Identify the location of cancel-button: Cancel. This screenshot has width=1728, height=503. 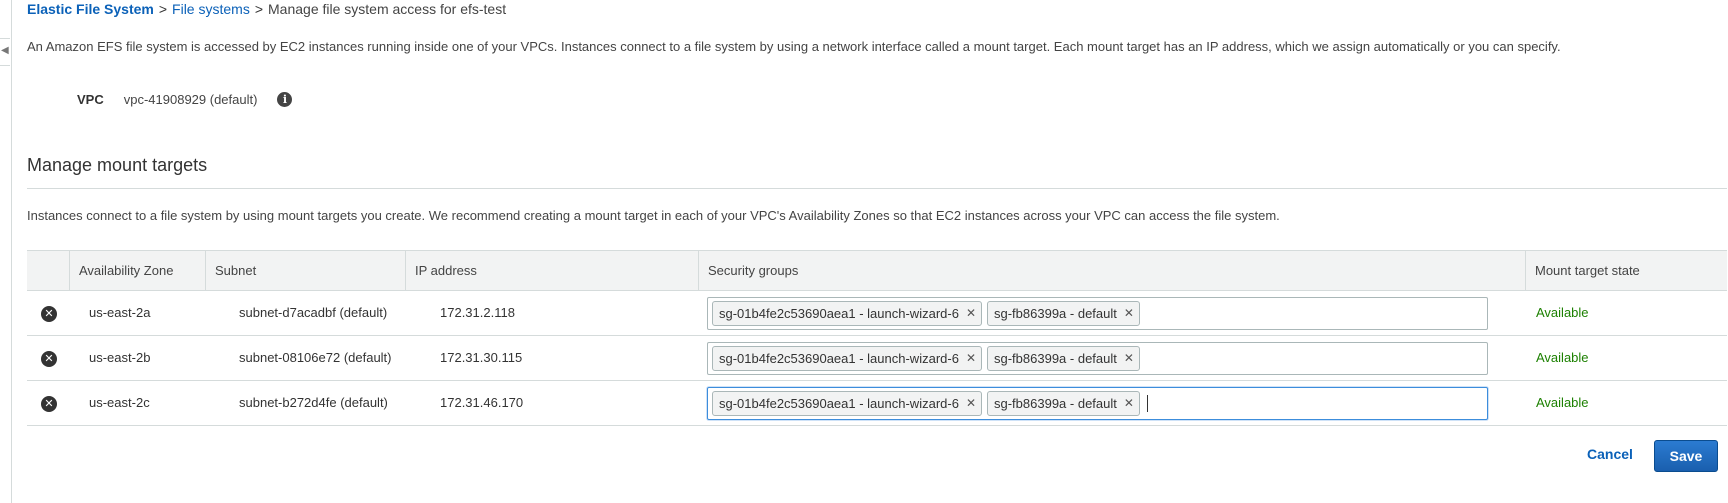
(1610, 454).